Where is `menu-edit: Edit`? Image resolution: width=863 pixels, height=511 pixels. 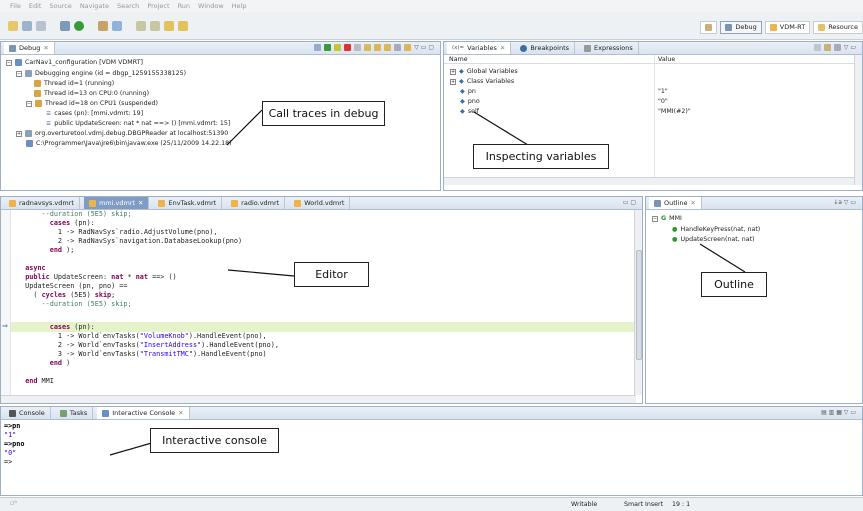
menu-edit: Edit is located at coordinates (35, 6).